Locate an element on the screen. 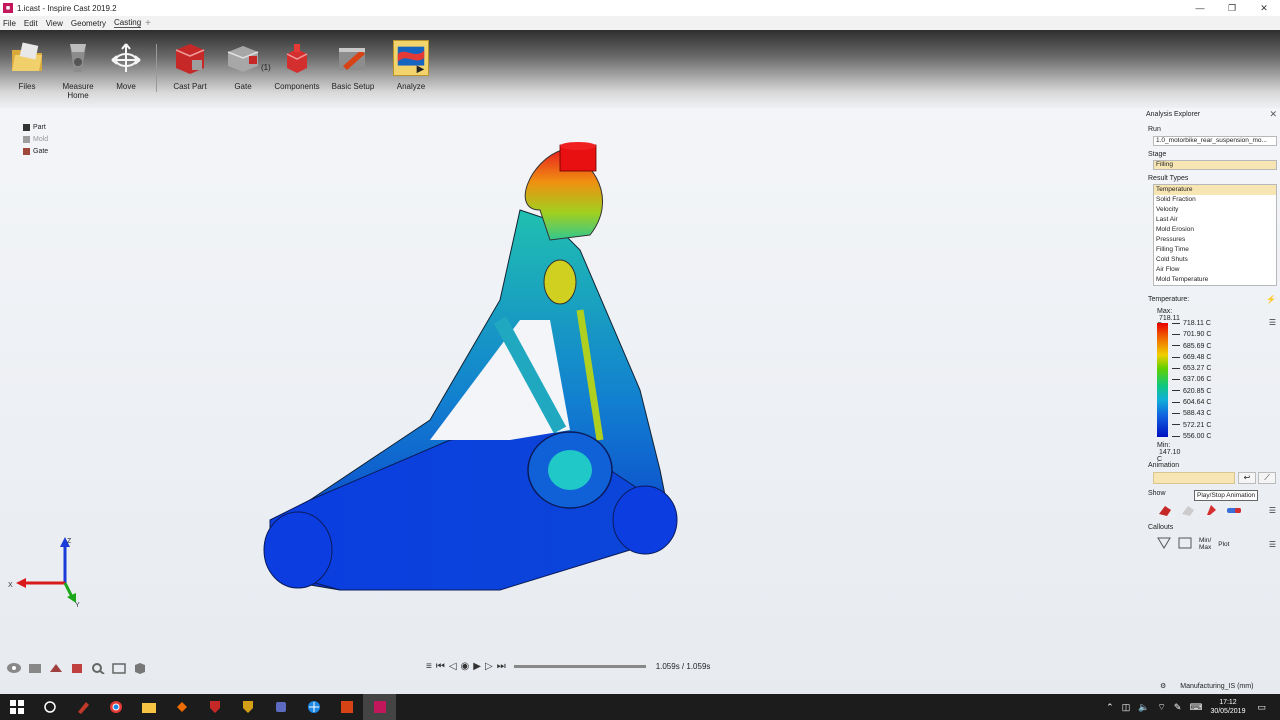  zoom-icon is located at coordinates (98, 668).